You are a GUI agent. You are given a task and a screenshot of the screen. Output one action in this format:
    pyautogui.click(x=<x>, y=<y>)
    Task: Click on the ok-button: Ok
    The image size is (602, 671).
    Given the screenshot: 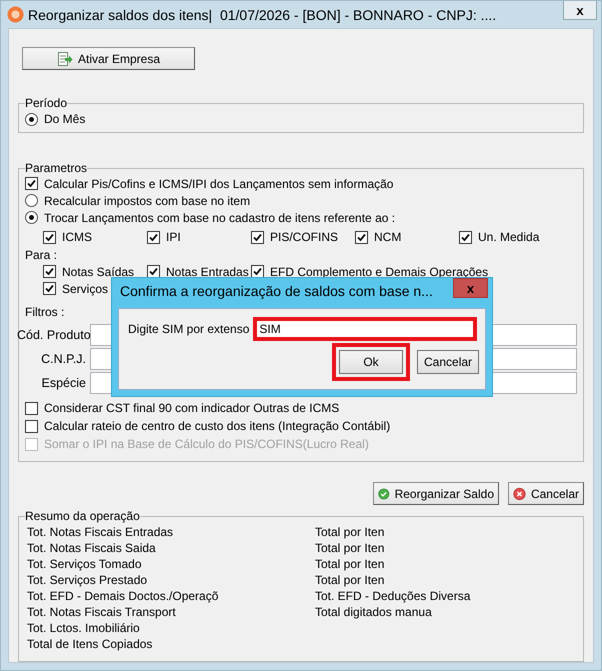 What is the action you would take?
    pyautogui.click(x=371, y=362)
    